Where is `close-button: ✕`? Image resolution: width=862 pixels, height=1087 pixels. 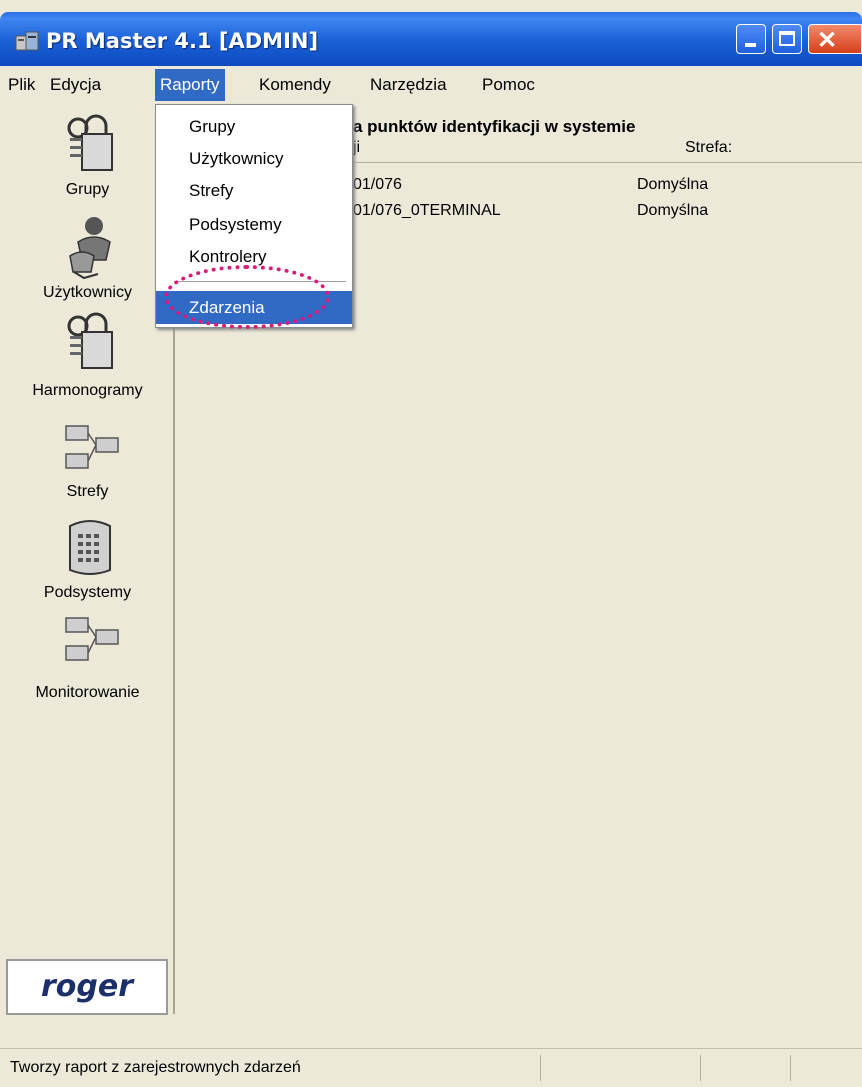 close-button: ✕ is located at coordinates (835, 39).